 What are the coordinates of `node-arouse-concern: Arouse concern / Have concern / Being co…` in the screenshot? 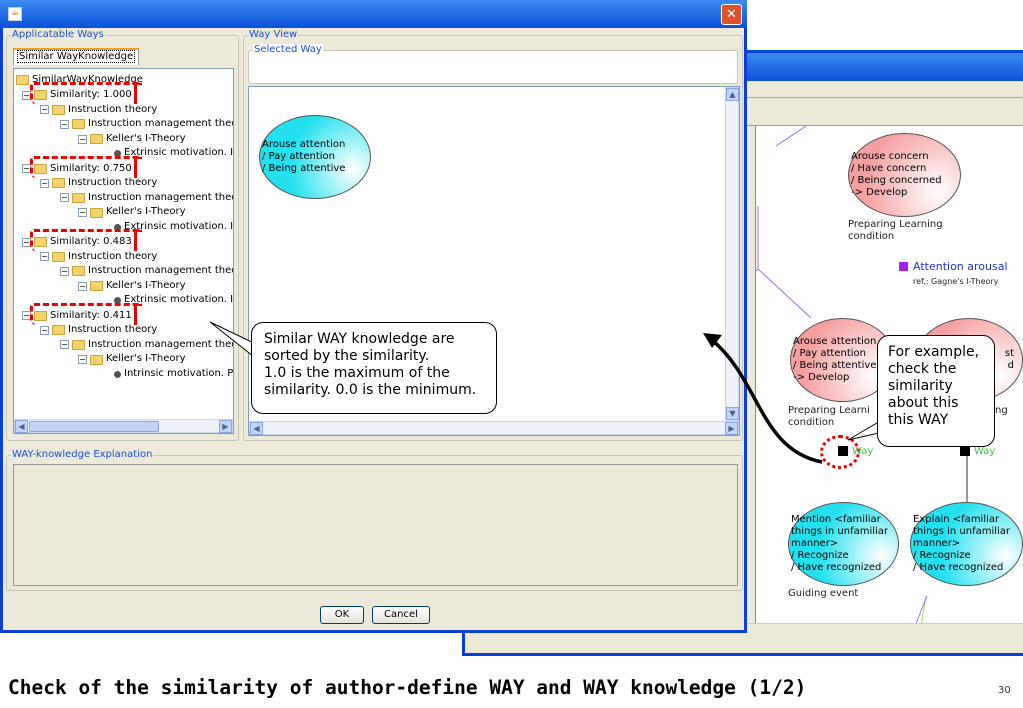 It's located at (904, 175).